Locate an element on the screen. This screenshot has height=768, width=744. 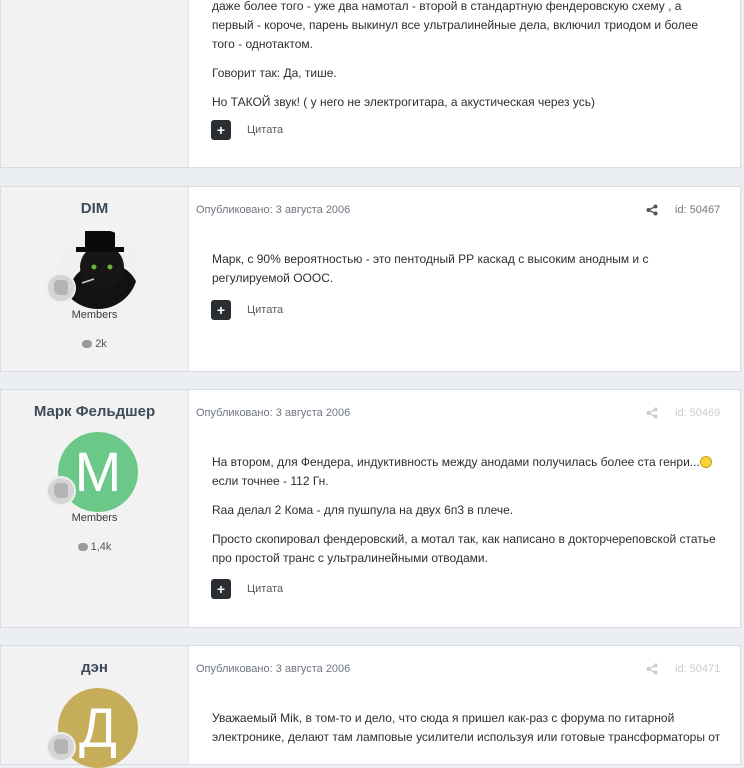
author-name: DIM is located at coordinates (94, 208).